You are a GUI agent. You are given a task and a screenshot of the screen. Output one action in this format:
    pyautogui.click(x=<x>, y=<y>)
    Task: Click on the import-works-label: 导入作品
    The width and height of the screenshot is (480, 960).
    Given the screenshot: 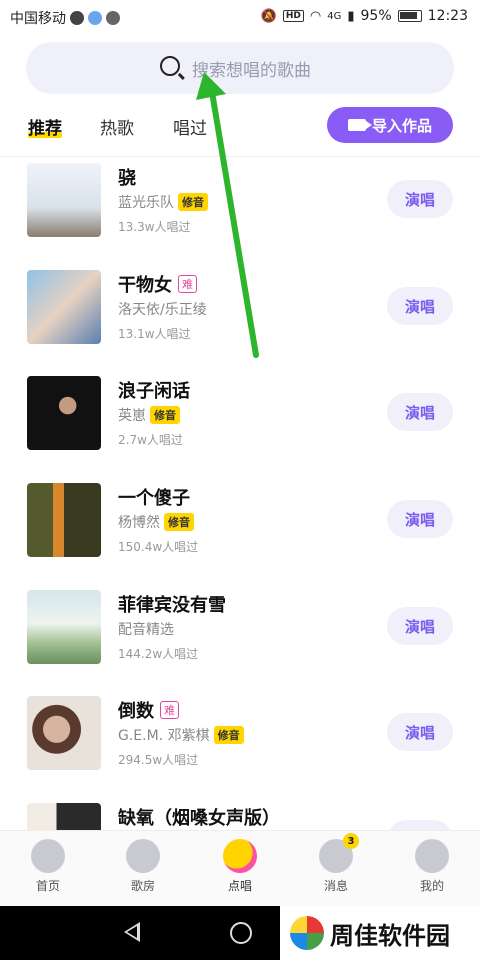 What is the action you would take?
    pyautogui.click(x=401, y=125)
    